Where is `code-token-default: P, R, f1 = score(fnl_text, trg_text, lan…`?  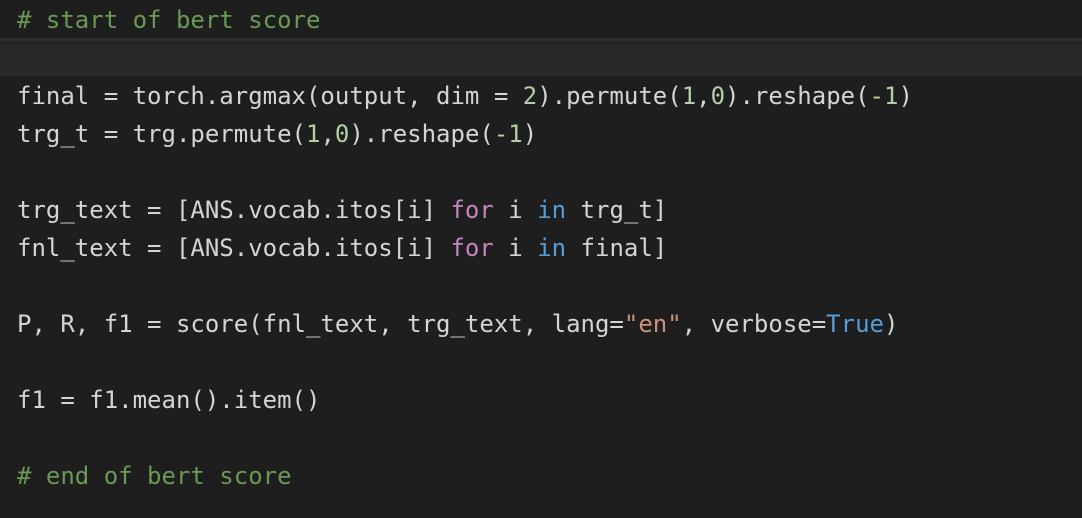 code-token-default: P, R, f1 = score(fnl_text, trg_text, lan… is located at coordinates (320, 324).